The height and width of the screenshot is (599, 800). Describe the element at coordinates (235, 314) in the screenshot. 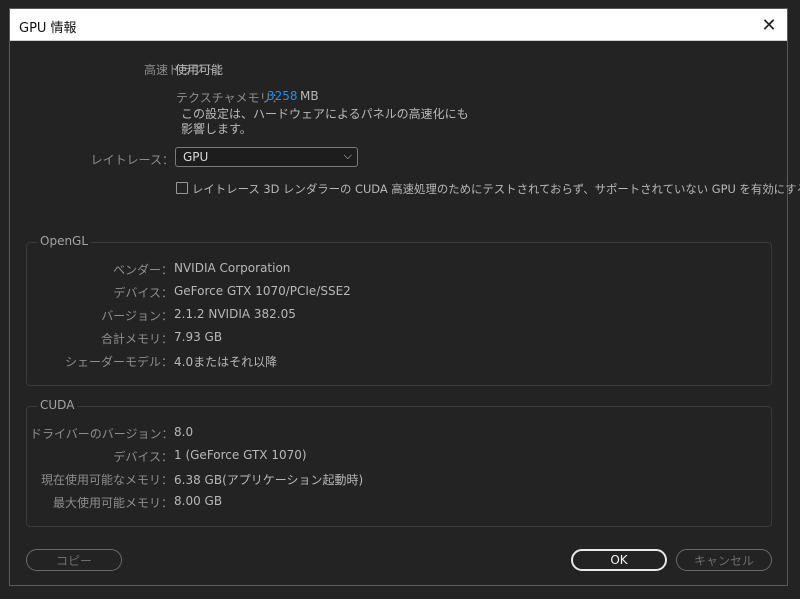

I see `opengl-version-value: 2.1.2 NVIDIA 382.05` at that location.